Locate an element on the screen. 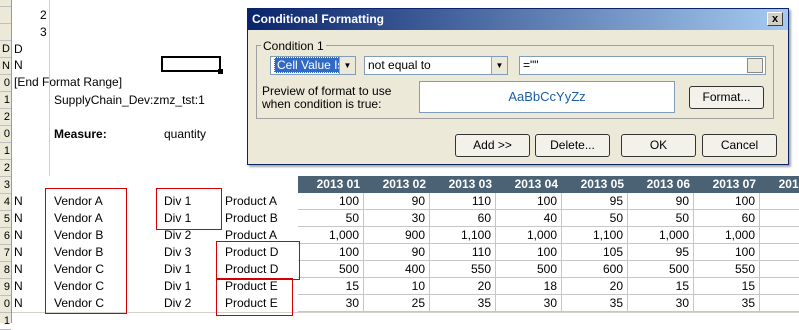 This screenshot has height=330, width=799. value-cell: 105 is located at coordinates (595, 252).